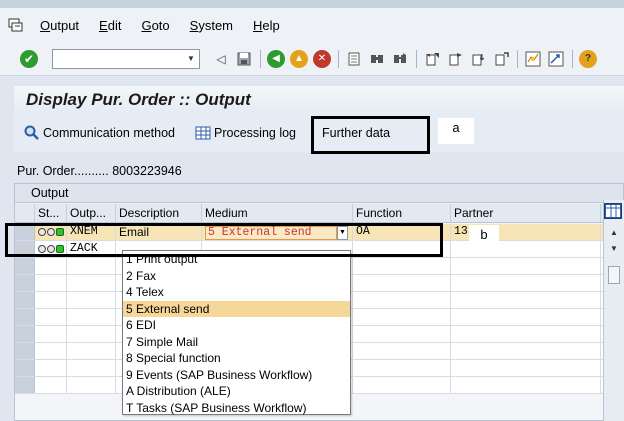 The width and height of the screenshot is (624, 421). Describe the element at coordinates (236, 375) in the screenshot. I see `dropdown-option: 9 Events (SAP Business Workflow)` at that location.